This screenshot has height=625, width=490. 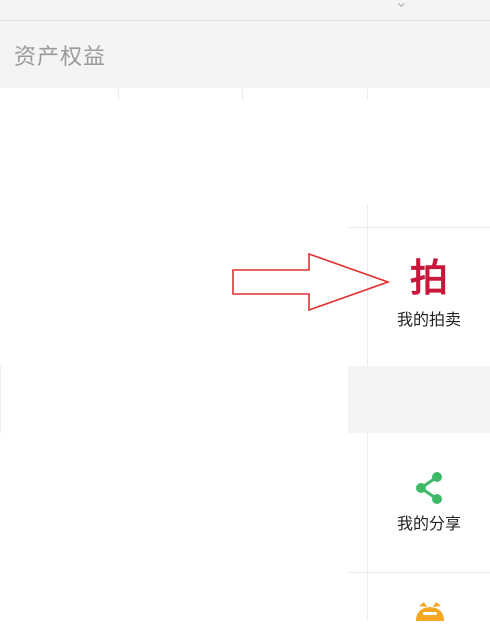 I want to click on share-icon, so click(x=429, y=488).